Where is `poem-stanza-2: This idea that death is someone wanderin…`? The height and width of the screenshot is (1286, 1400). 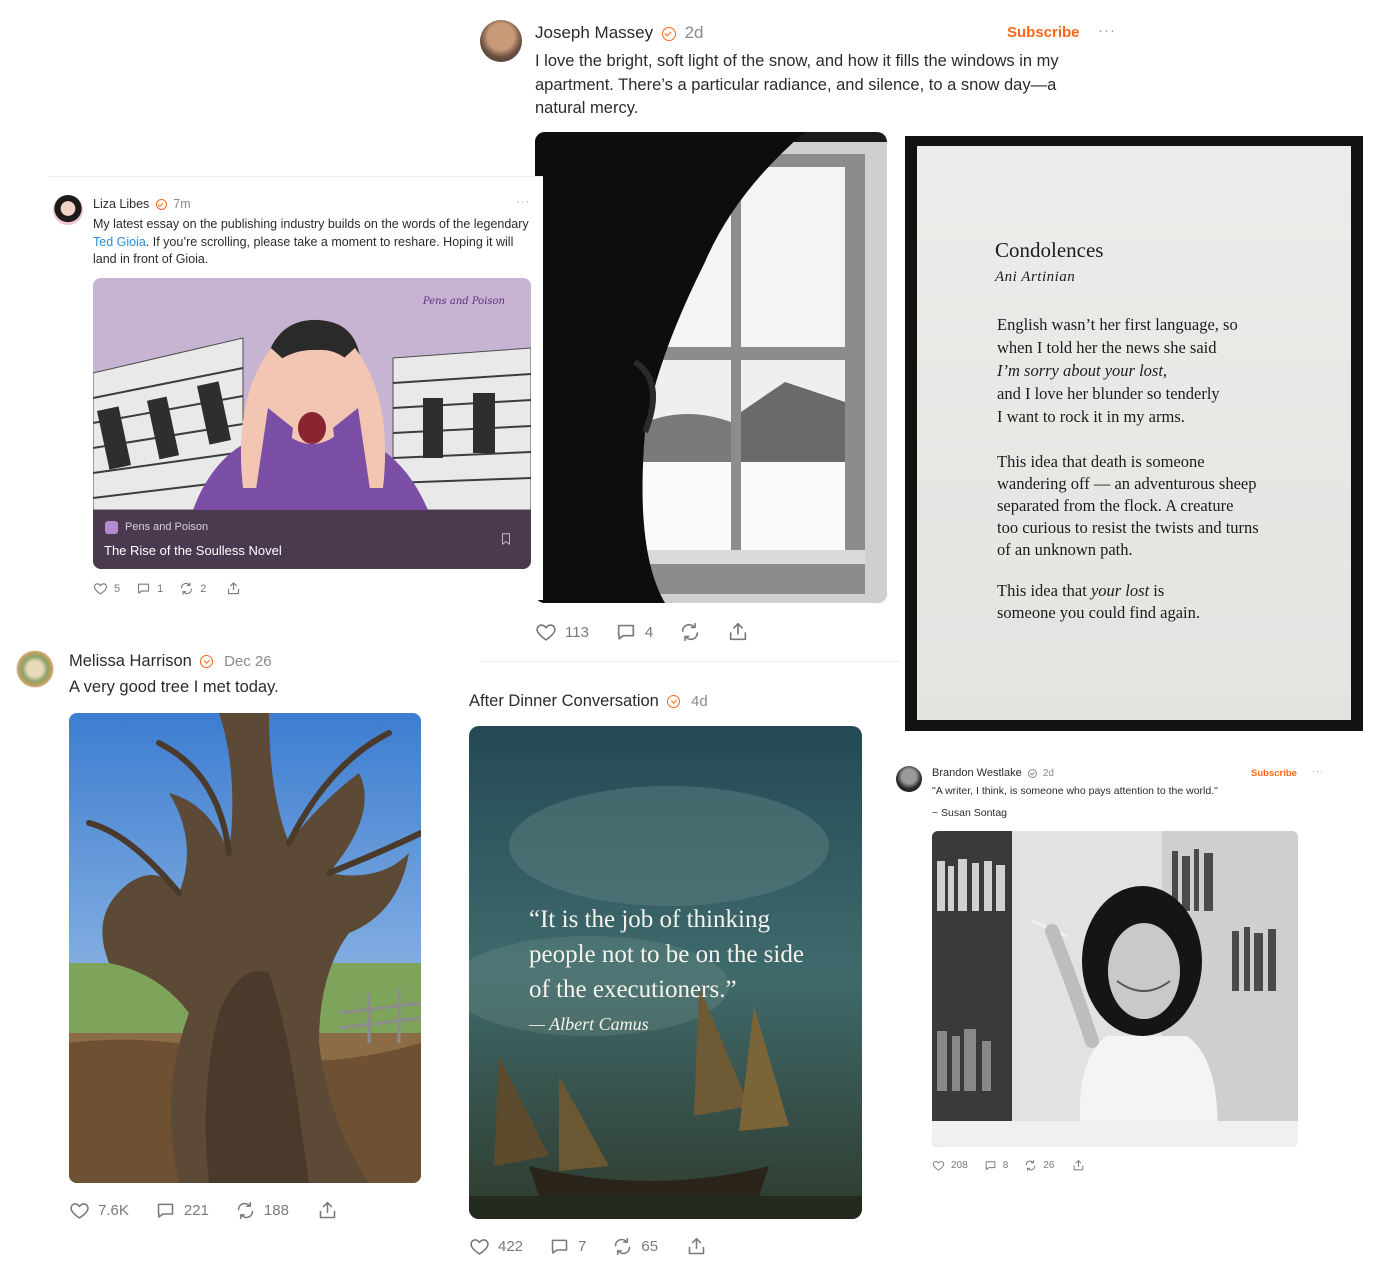
poem-stanza-2: This idea that death is someone wanderin… is located at coordinates (1128, 506).